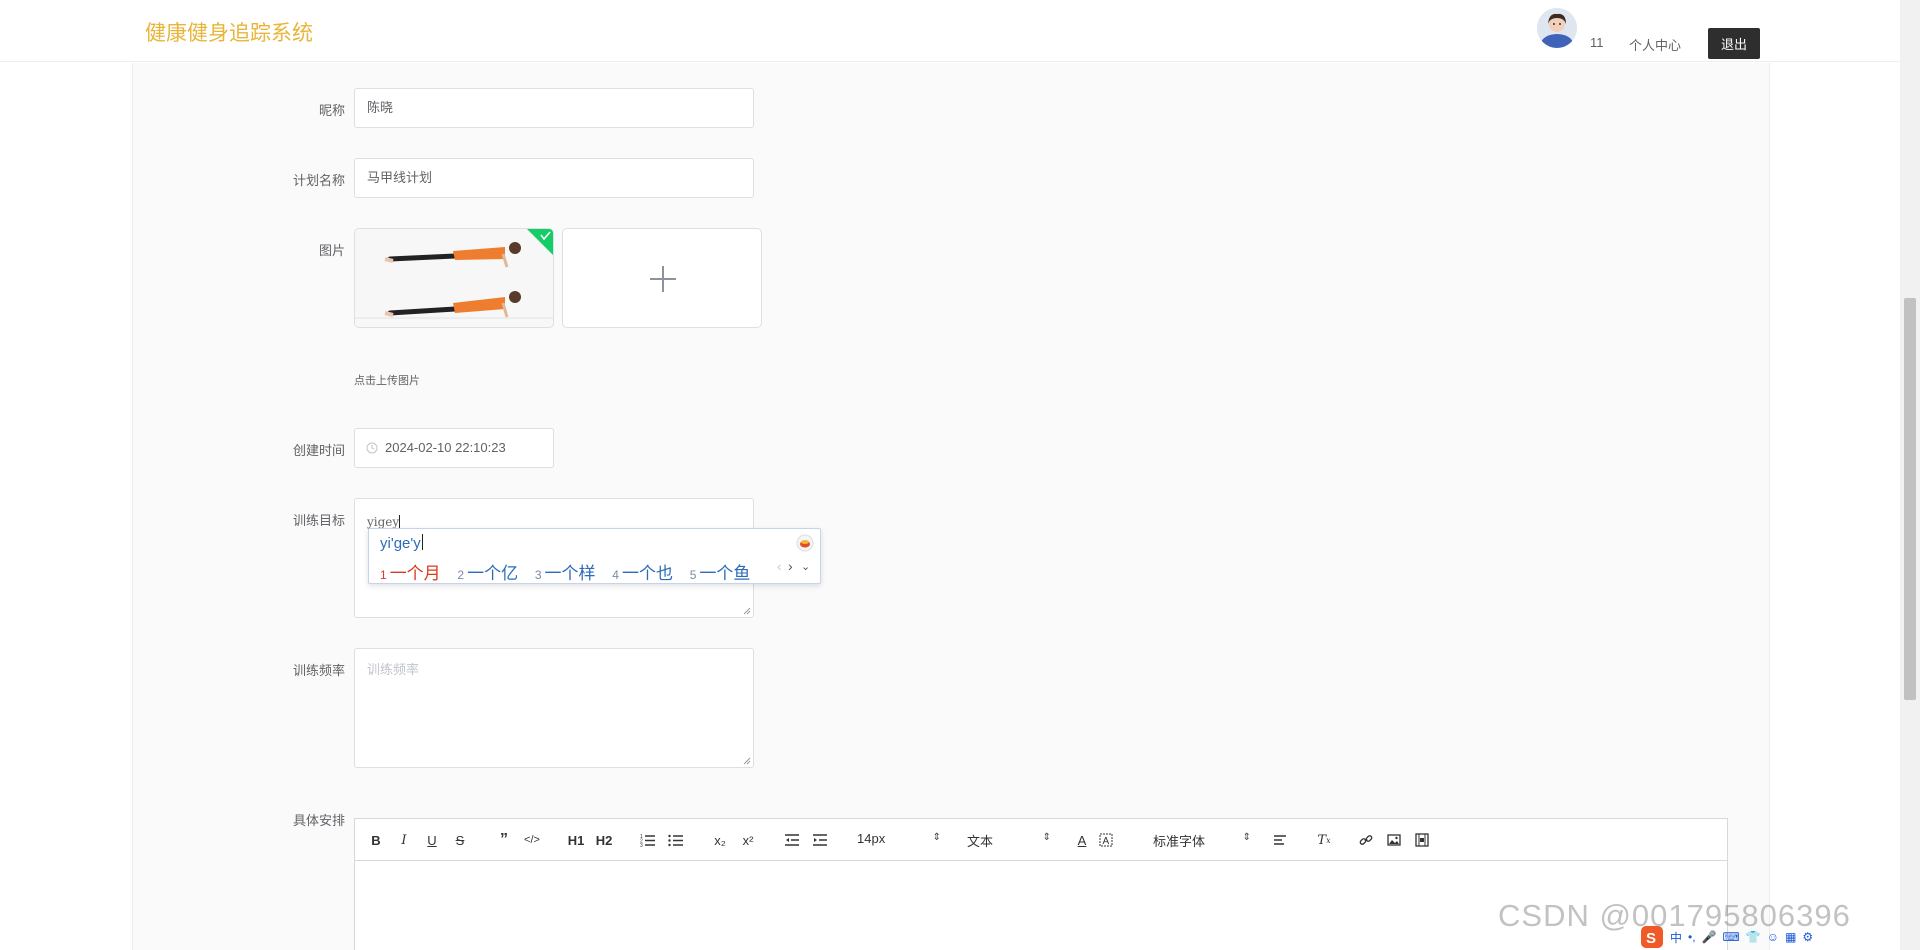 The image size is (1920, 950). I want to click on strike-button: S, so click(460, 840).